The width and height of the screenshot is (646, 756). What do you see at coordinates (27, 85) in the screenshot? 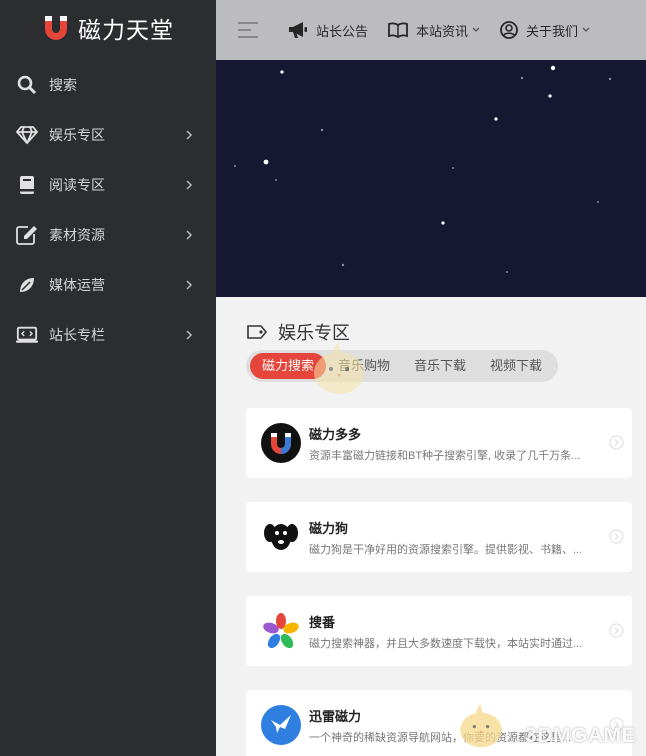
I see `search-icon` at bounding box center [27, 85].